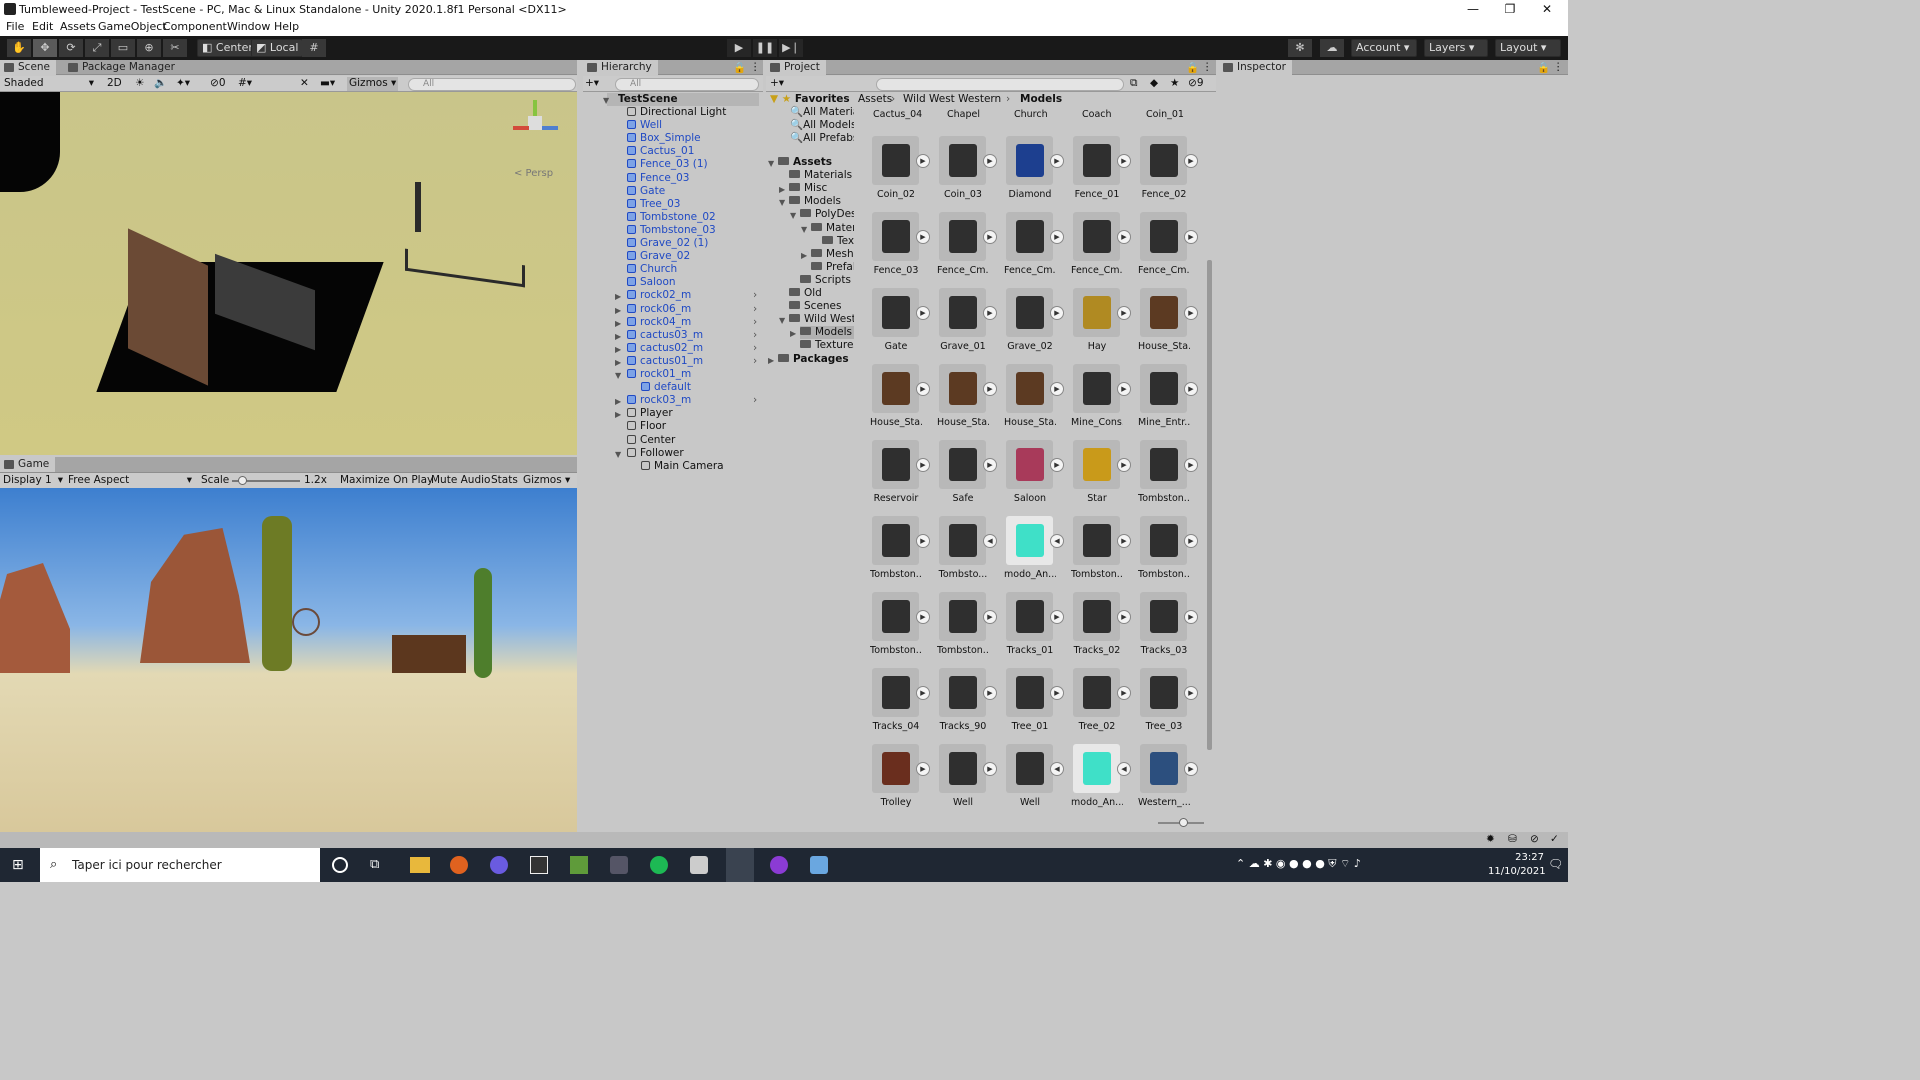 The width and height of the screenshot is (1920, 1080). I want to click on pivot-center-button: ◧ Center, so click(227, 48).